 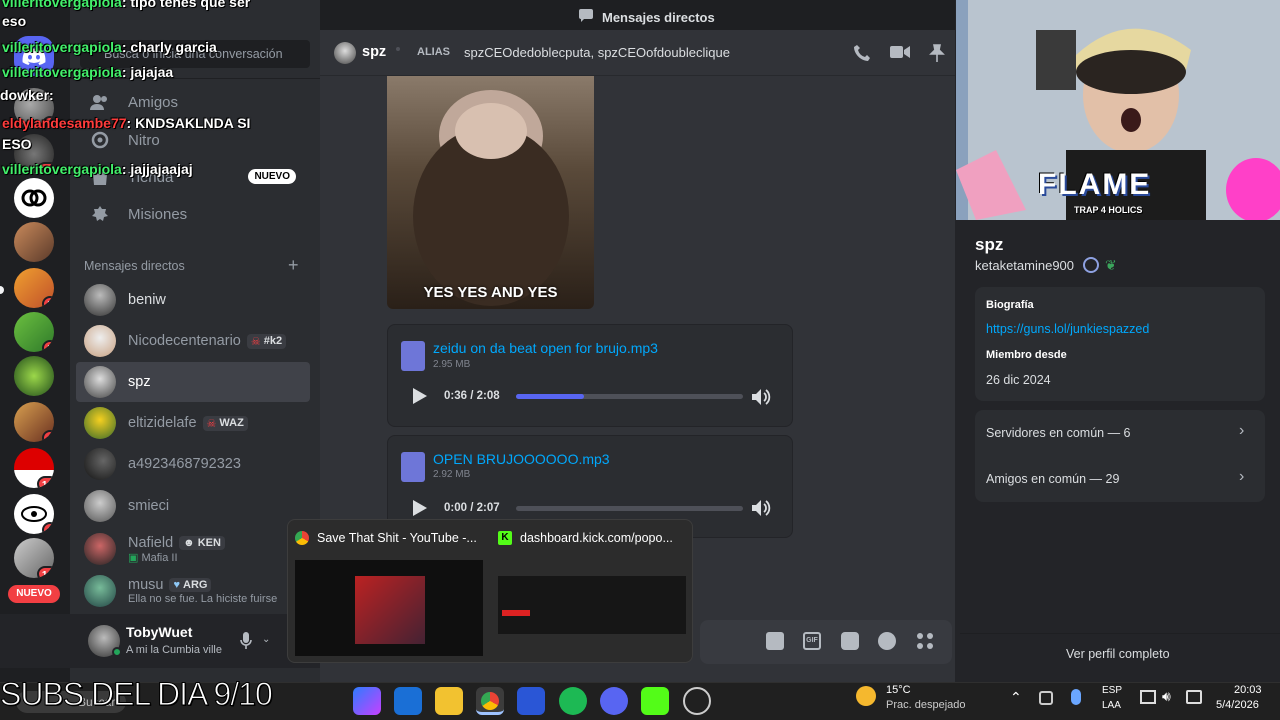 I want to click on video-call-icon, so click(x=900, y=54).